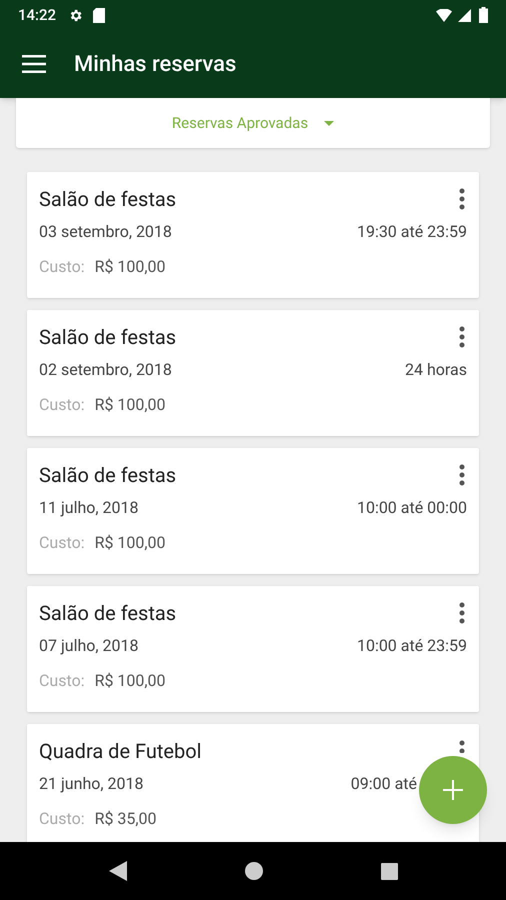 The height and width of the screenshot is (900, 506). Describe the element at coordinates (91, 784) in the screenshot. I see `reservation-date: 21 junho, 2018` at that location.